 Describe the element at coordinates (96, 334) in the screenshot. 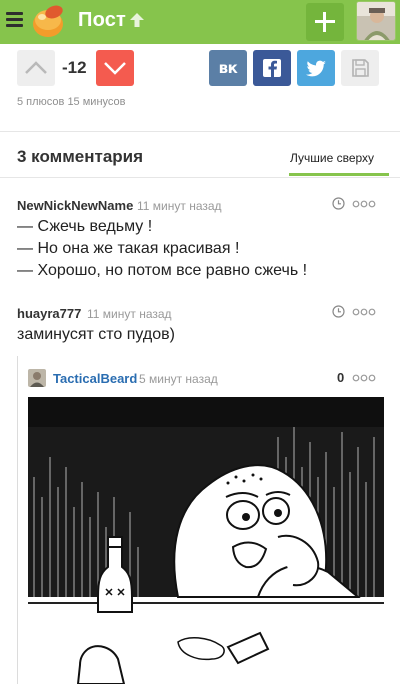

I see `comment-text: заминусят сто пудов)` at that location.